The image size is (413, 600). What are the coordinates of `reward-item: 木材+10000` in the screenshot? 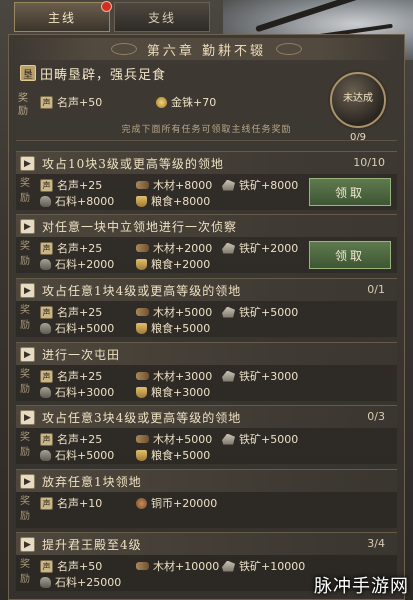 It's located at (177, 566).